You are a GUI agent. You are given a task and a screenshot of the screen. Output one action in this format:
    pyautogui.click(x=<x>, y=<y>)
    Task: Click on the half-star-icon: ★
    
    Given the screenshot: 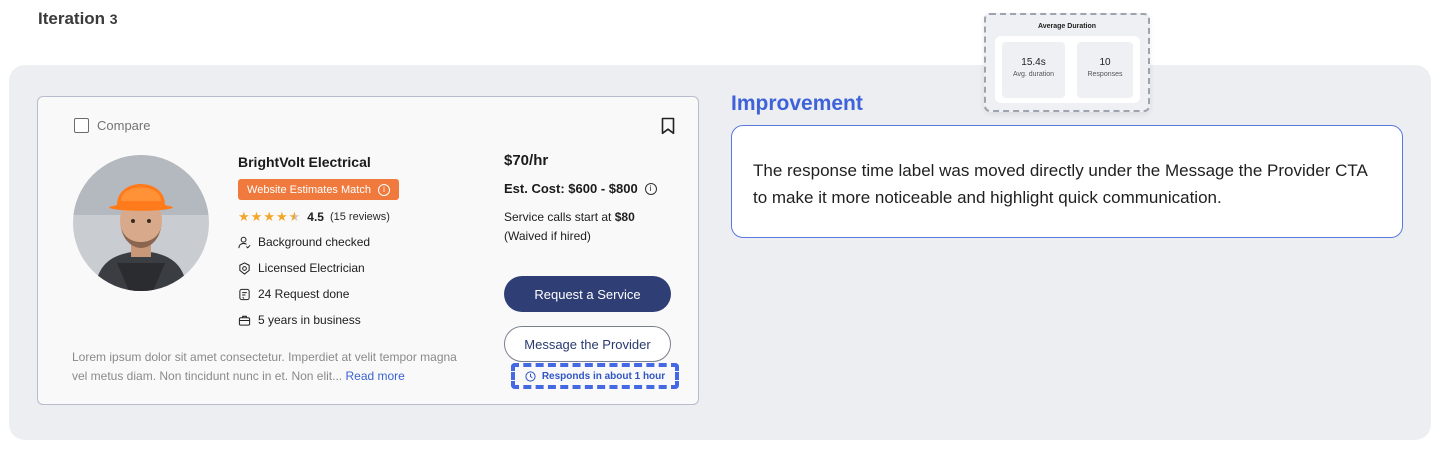 What is the action you would take?
    pyautogui.click(x=294, y=216)
    